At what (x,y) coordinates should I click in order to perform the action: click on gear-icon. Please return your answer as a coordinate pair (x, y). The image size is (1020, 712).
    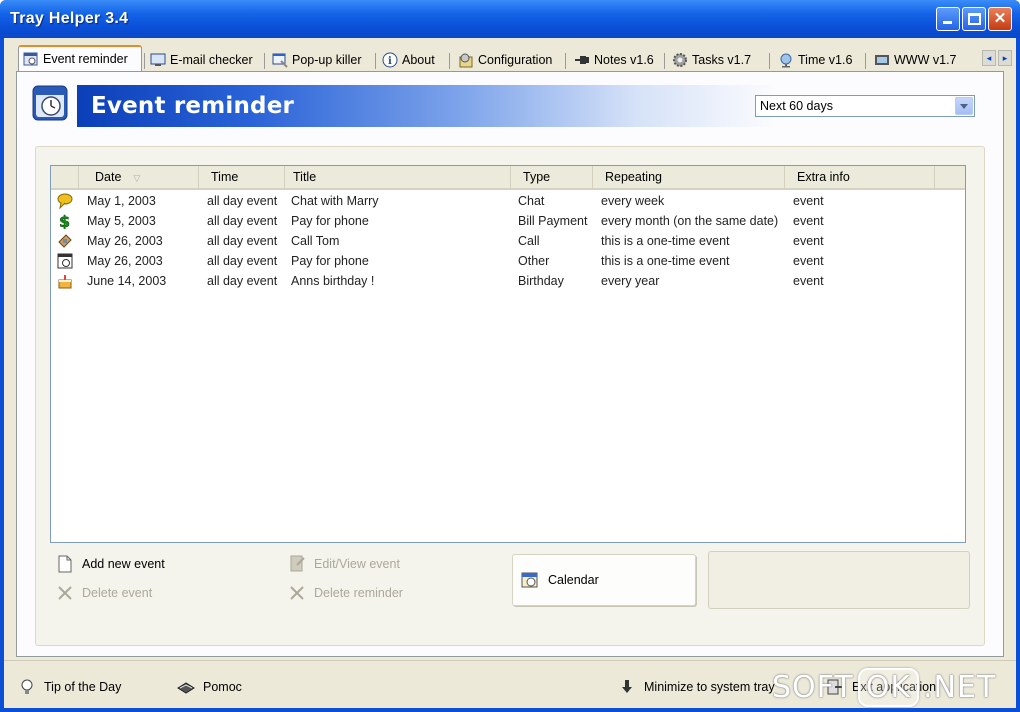
    Looking at the image, I should click on (680, 60).